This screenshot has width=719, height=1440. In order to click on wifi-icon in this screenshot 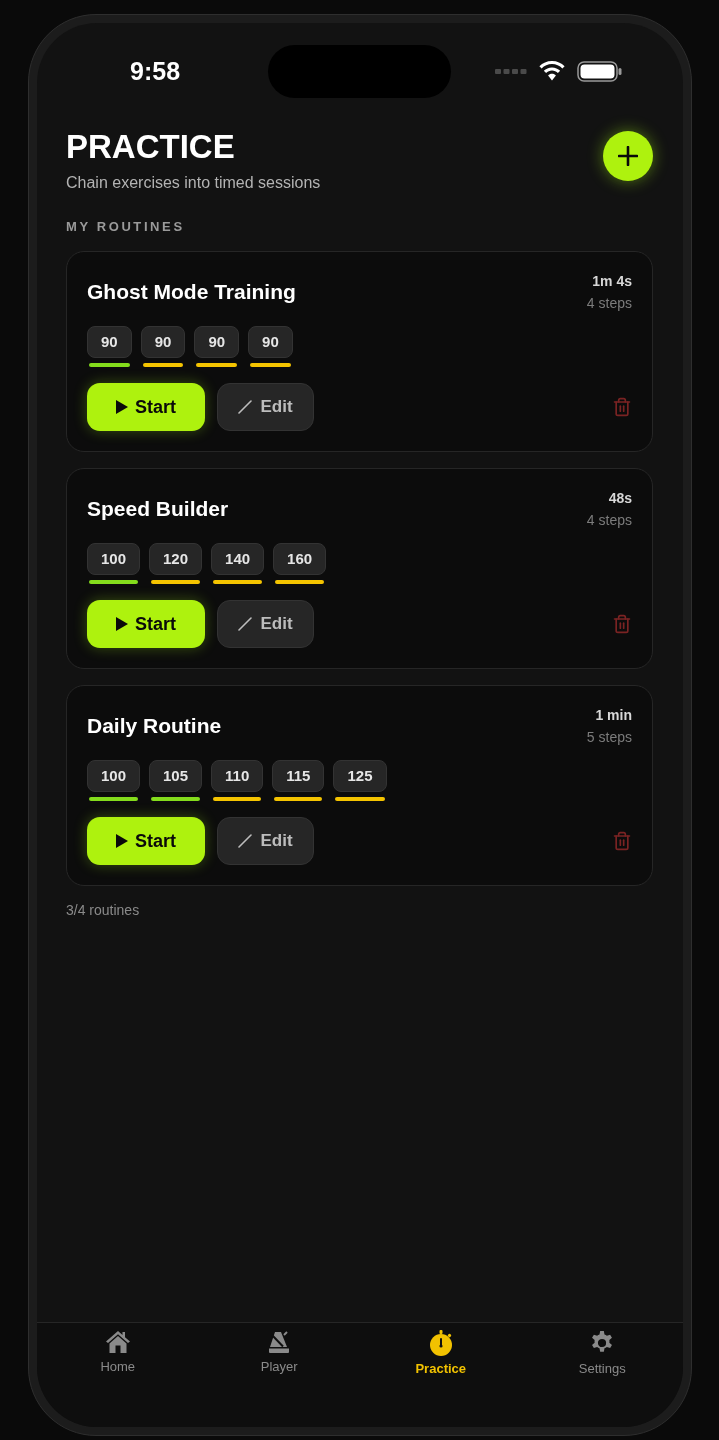, I will do `click(552, 71)`.